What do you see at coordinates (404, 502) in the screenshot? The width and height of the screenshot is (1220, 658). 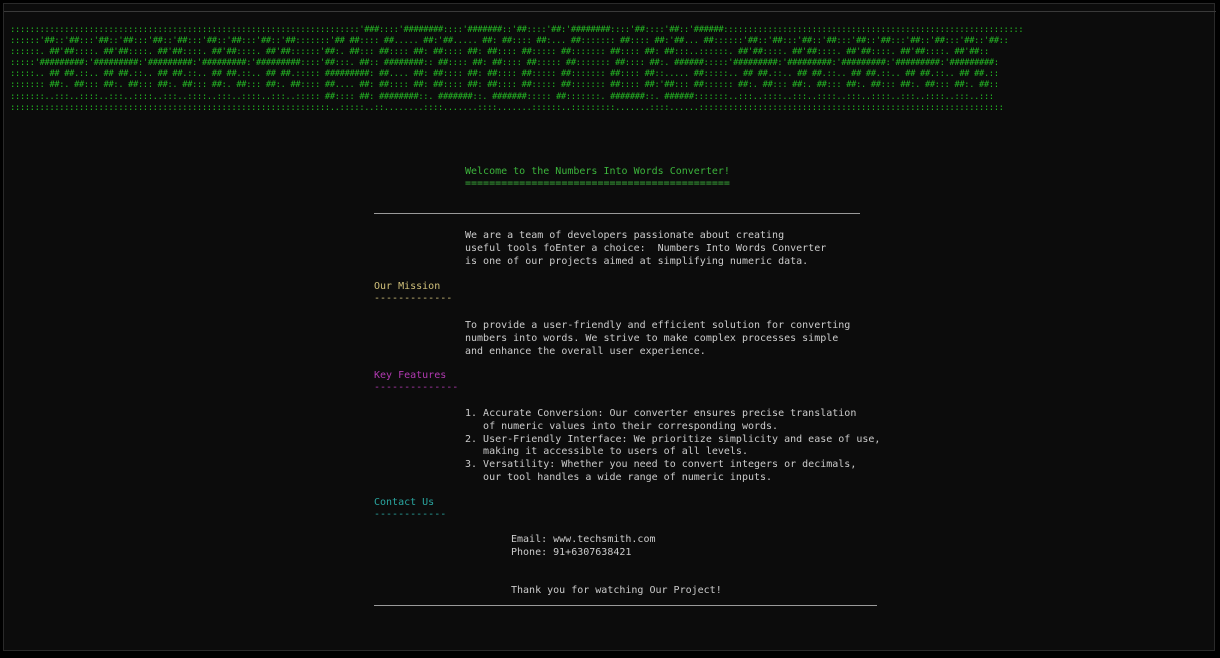 I see `contact-heading: Contact Us` at bounding box center [404, 502].